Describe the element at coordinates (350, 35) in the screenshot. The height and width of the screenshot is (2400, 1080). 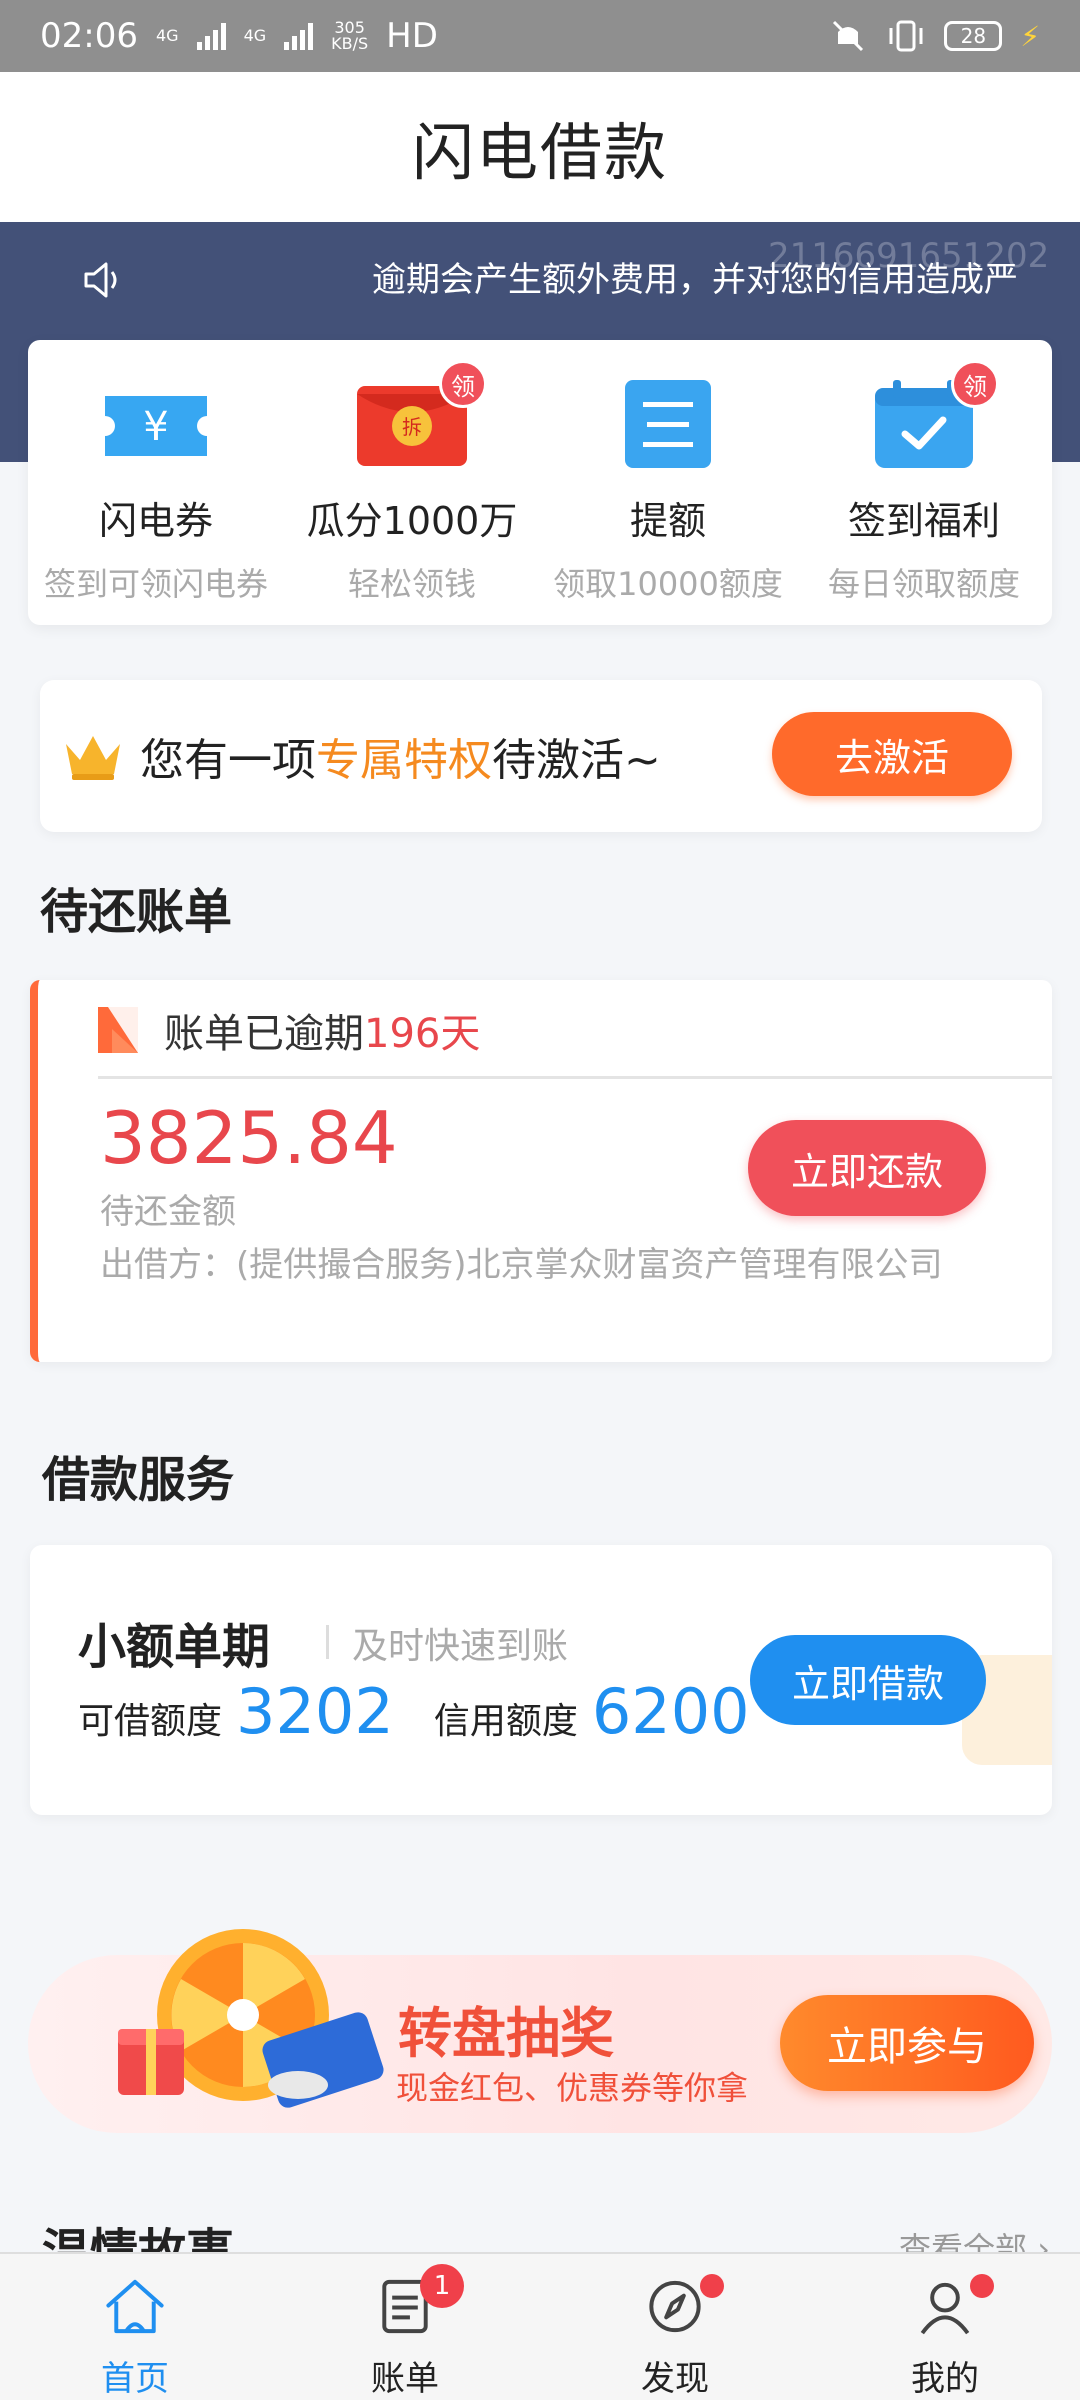
I see `network-speed: 305 KB/S` at that location.